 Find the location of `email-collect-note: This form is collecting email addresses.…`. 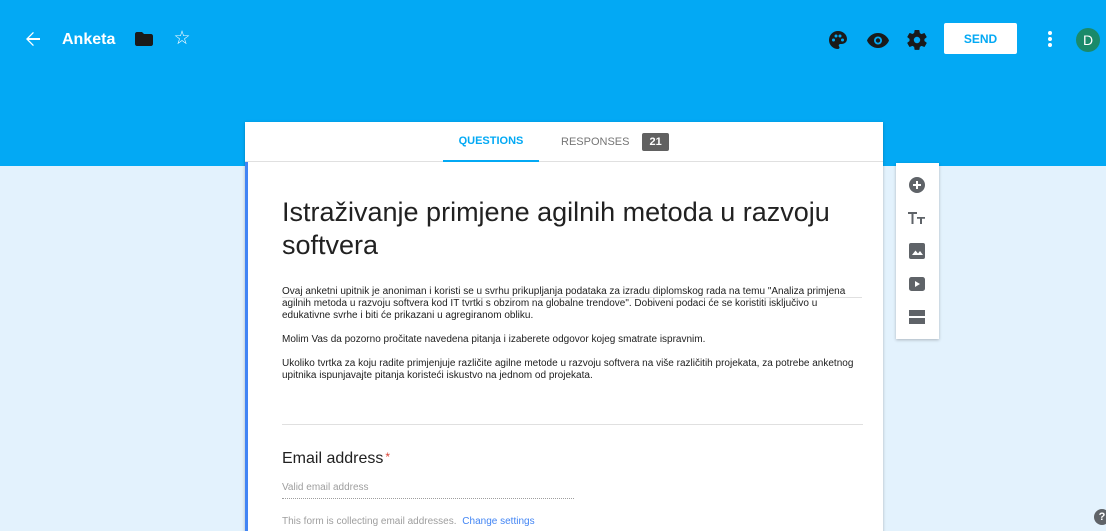

email-collect-note: This form is collecting email addresses.… is located at coordinates (408, 521).